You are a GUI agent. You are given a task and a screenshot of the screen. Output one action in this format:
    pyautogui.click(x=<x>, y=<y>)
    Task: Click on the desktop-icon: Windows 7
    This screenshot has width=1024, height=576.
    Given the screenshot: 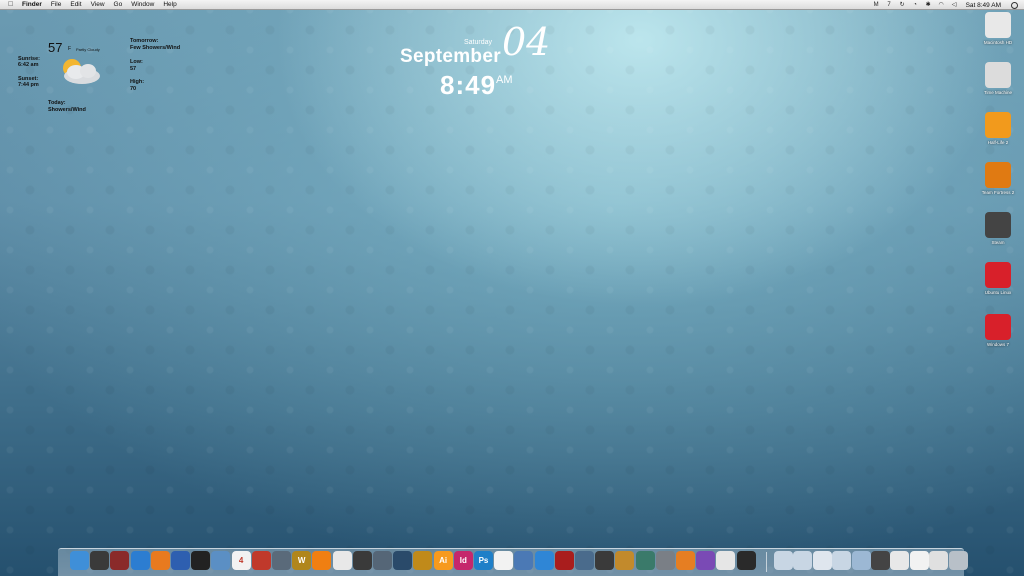 What is the action you would take?
    pyautogui.click(x=998, y=331)
    